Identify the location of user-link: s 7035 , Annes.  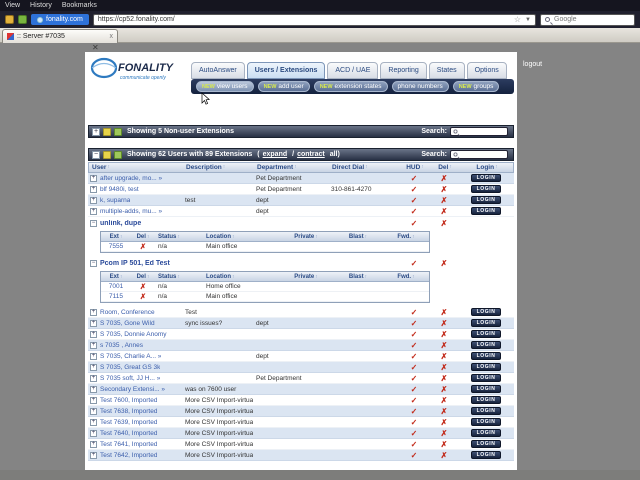
(121, 345).